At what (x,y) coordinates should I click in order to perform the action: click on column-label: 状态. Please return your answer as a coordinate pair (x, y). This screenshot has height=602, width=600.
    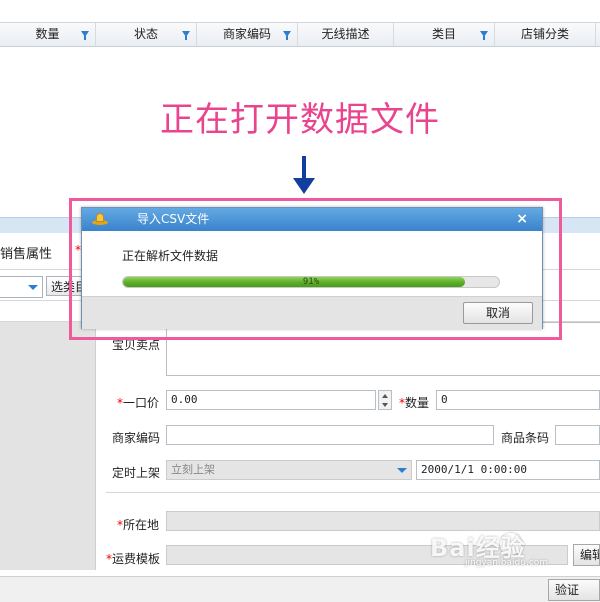
    Looking at the image, I should click on (145, 34).